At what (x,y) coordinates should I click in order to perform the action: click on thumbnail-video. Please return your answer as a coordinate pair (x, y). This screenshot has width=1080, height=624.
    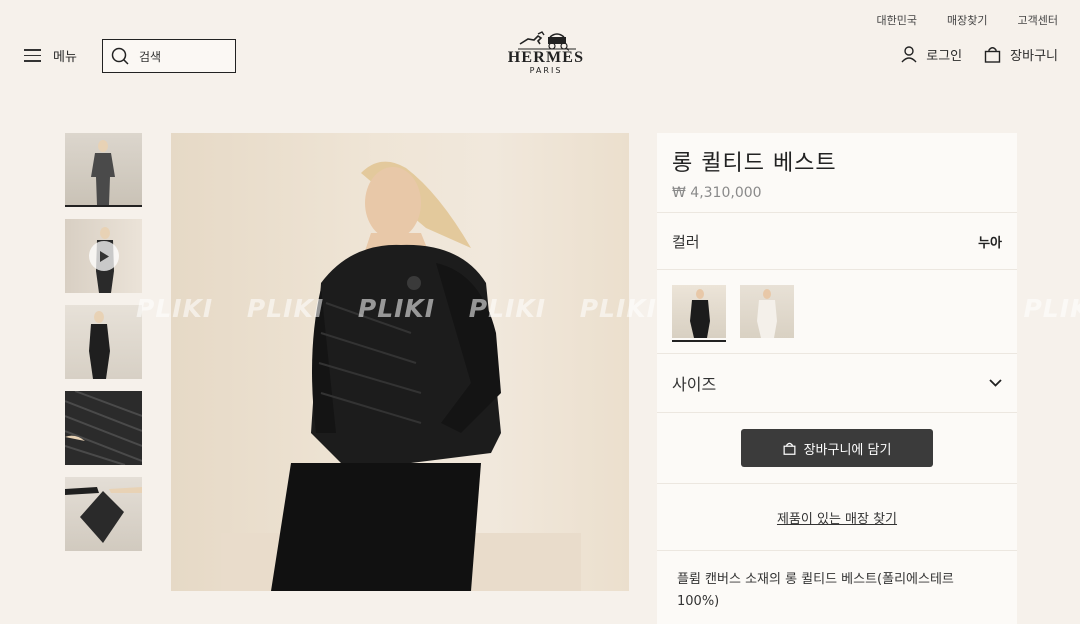
    Looking at the image, I should click on (103, 256).